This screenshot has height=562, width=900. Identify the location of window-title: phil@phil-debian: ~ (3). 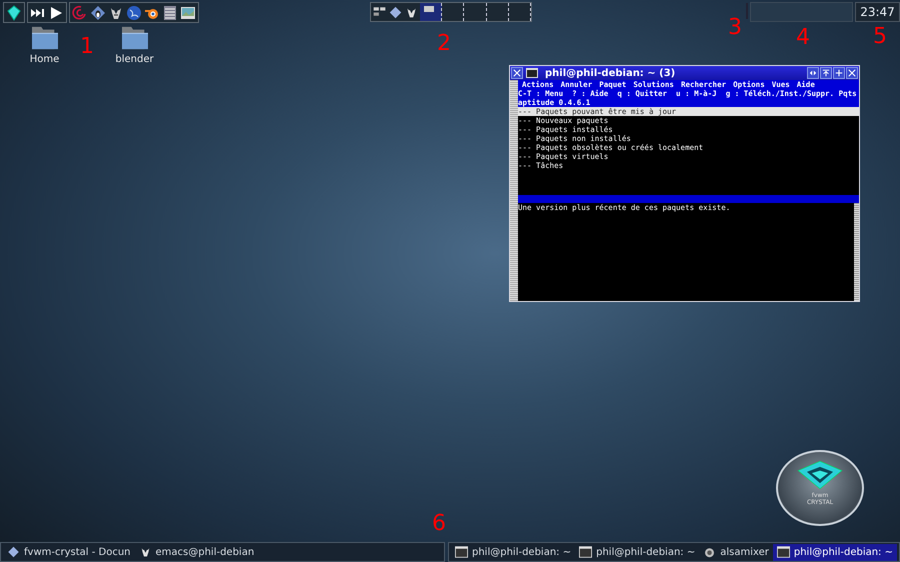
(610, 73).